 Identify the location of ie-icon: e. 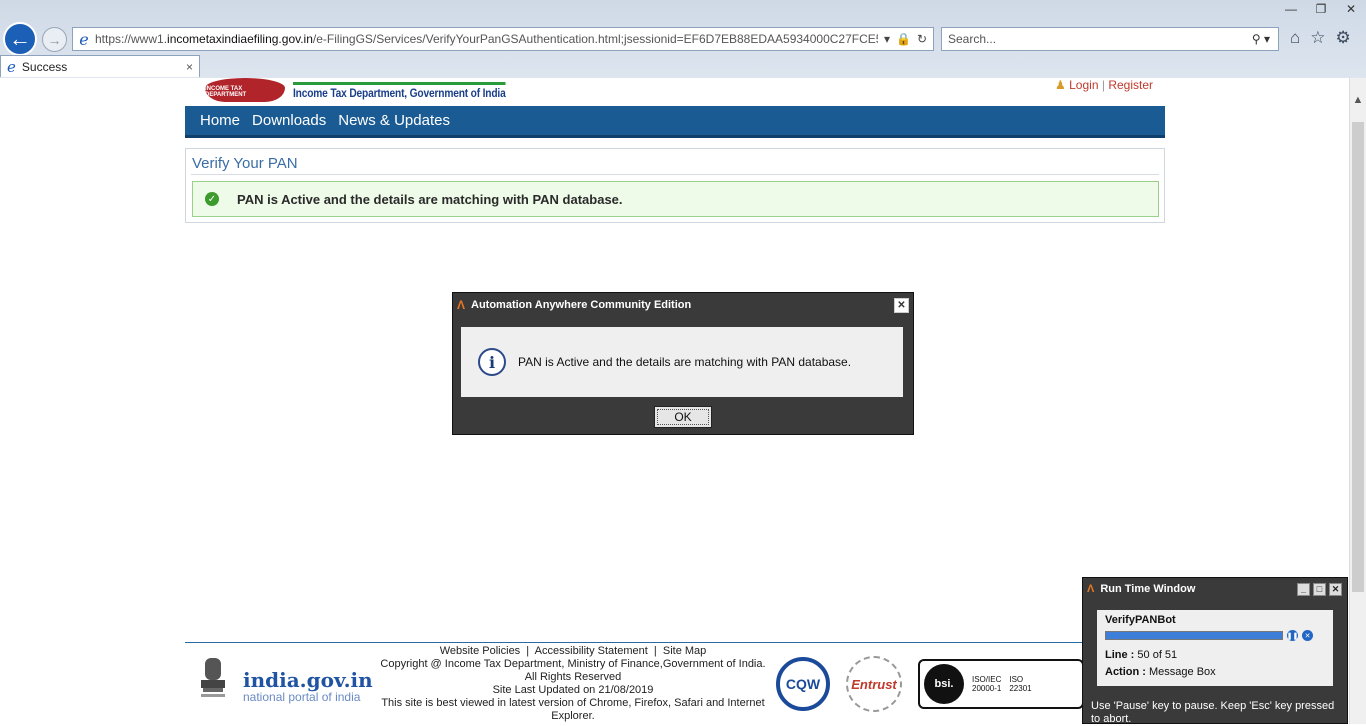
(84, 39).